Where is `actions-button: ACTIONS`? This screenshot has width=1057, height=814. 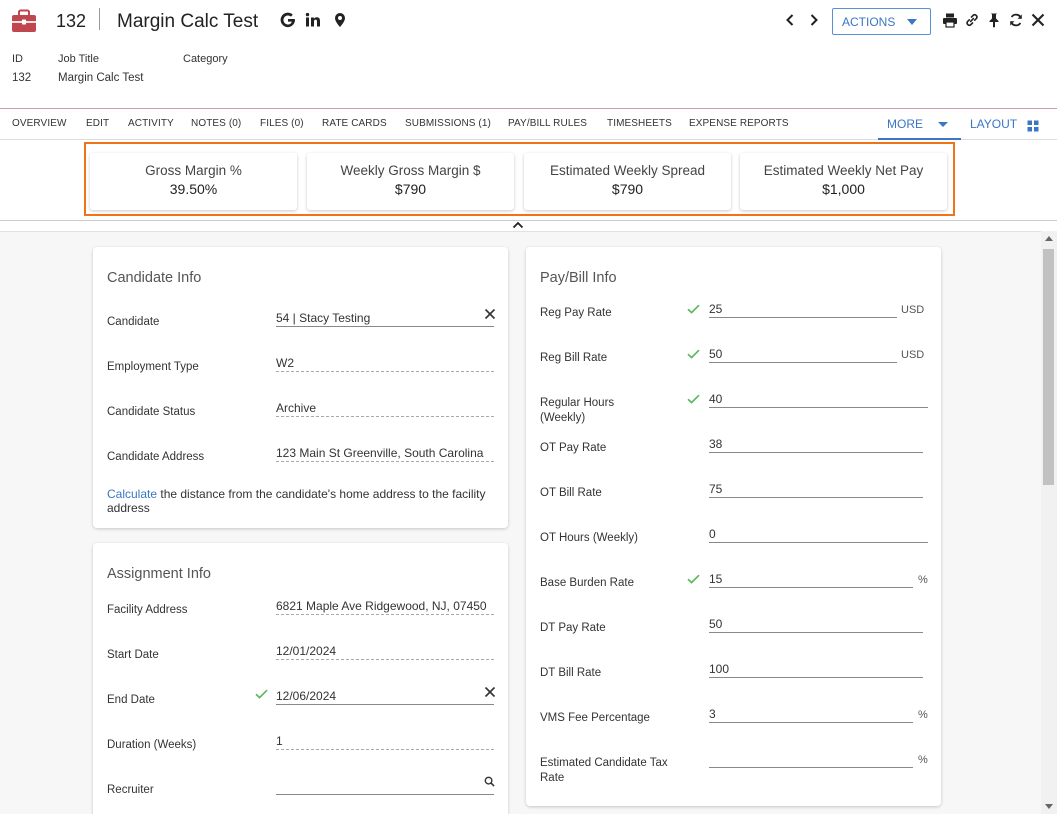
actions-button: ACTIONS is located at coordinates (881, 21).